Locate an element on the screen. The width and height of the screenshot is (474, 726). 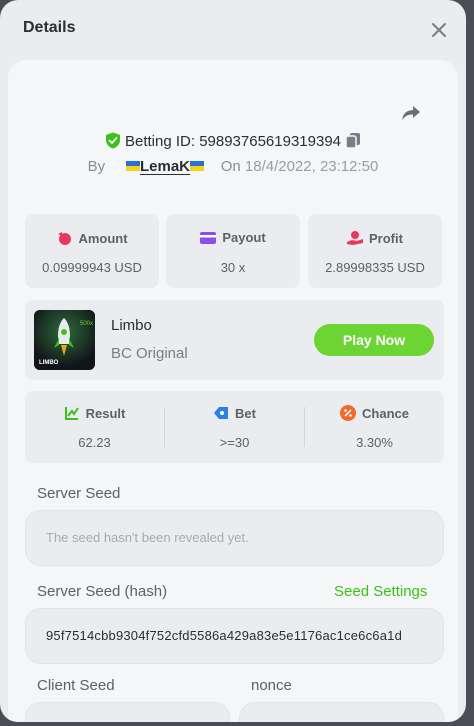
server-seed-label: Server Seed is located at coordinates (79, 493).